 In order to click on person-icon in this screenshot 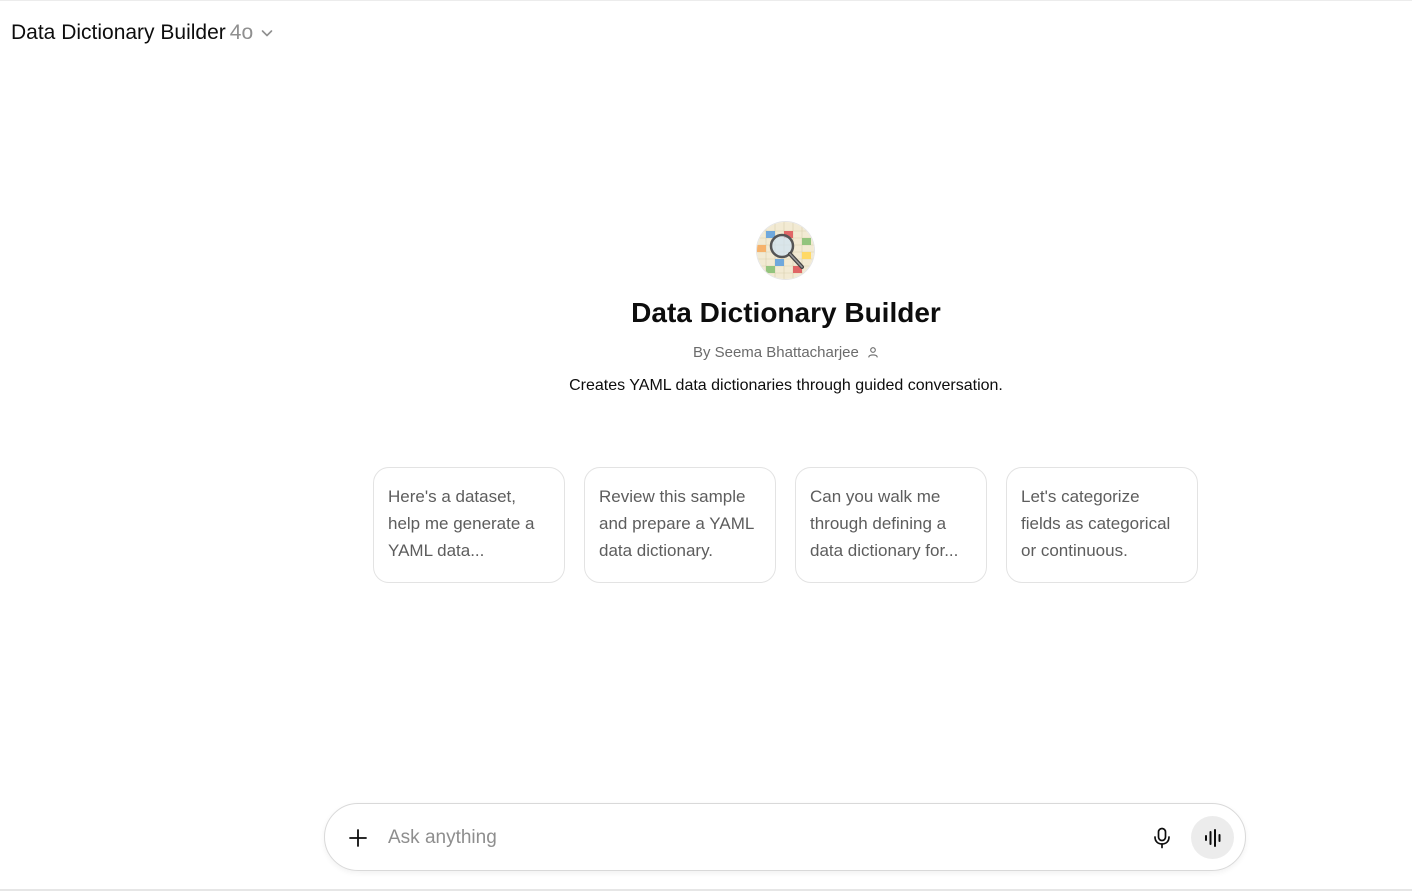, I will do `click(873, 353)`.